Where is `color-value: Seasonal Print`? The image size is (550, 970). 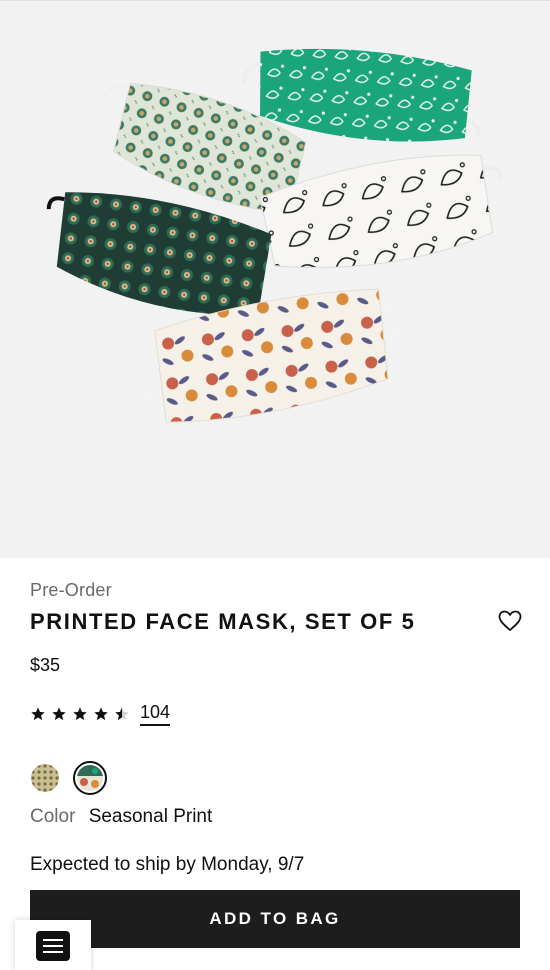 color-value: Seasonal Print is located at coordinates (150, 816).